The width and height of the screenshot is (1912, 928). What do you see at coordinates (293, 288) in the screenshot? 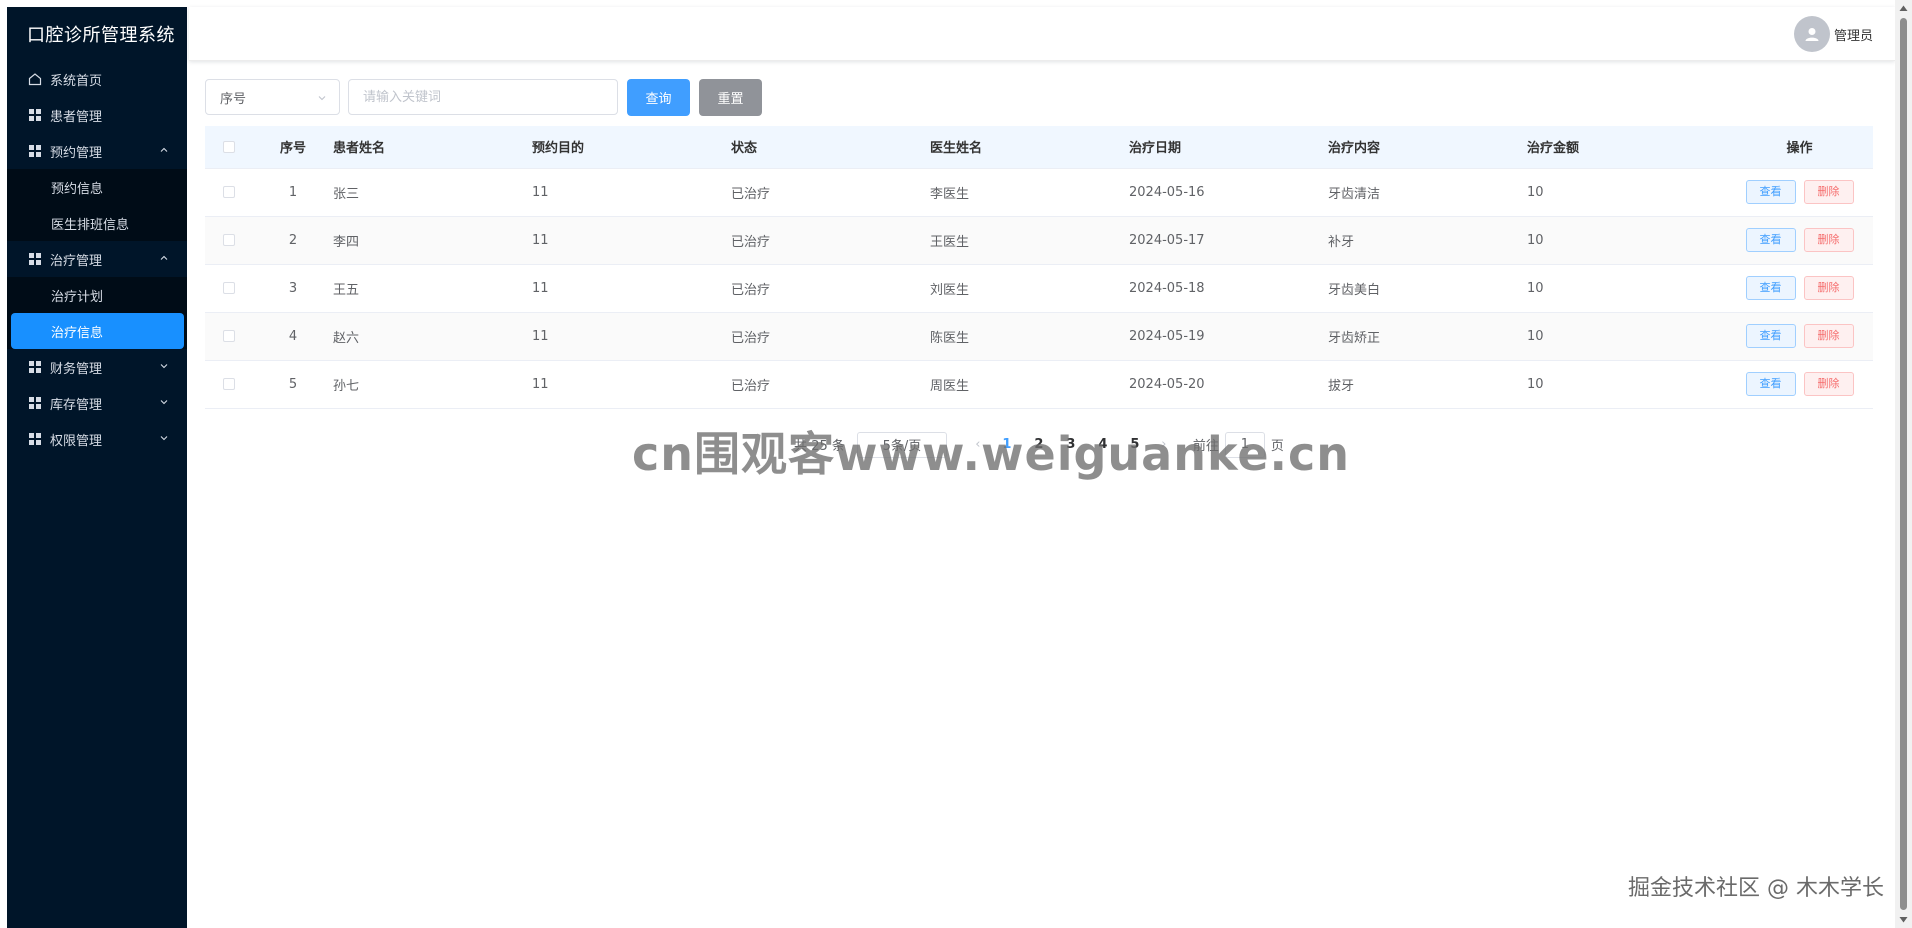
I see `cell-no: 3` at bounding box center [293, 288].